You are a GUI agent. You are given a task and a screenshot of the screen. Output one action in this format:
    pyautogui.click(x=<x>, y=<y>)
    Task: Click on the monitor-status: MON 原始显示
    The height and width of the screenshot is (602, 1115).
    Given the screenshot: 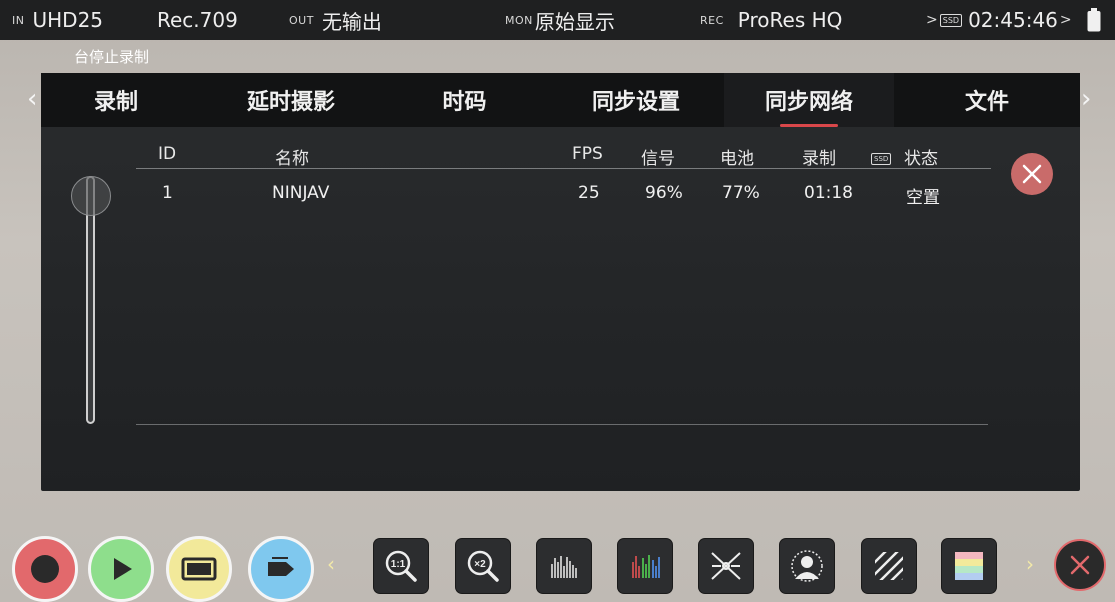 What is the action you would take?
    pyautogui.click(x=560, y=20)
    